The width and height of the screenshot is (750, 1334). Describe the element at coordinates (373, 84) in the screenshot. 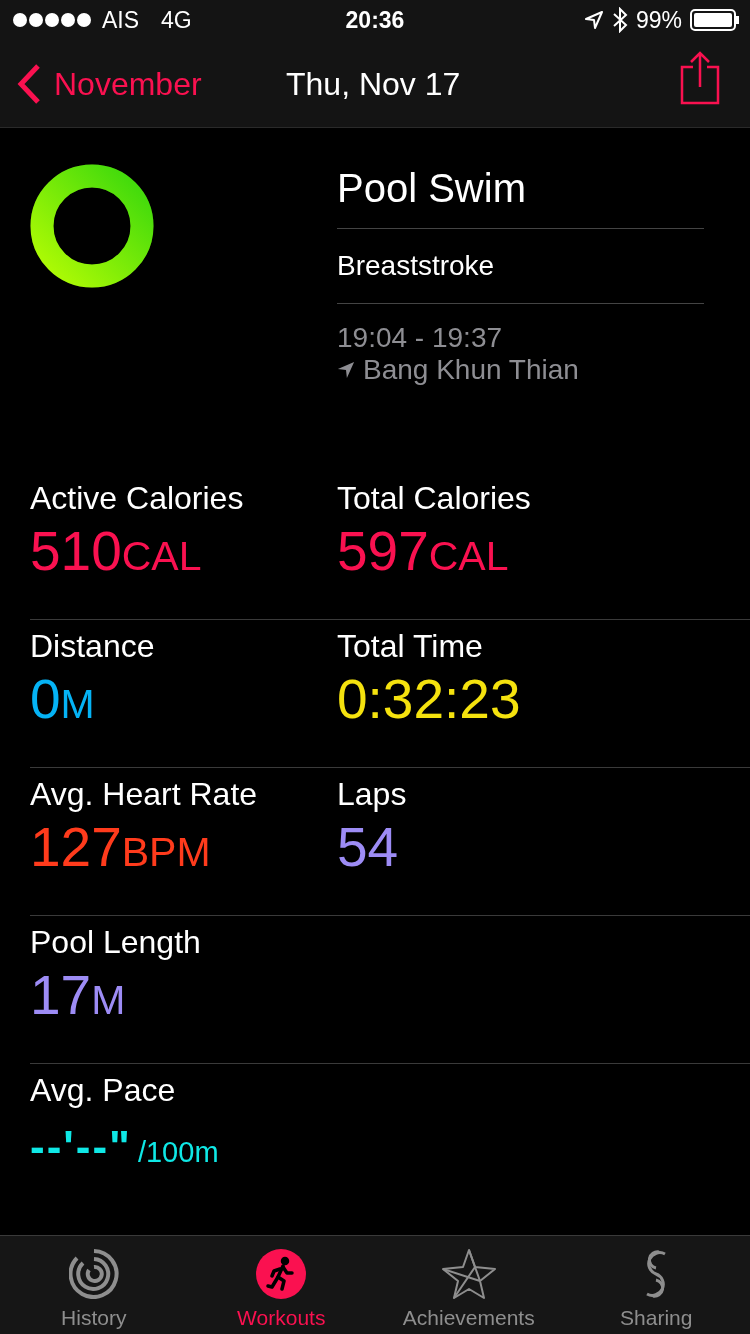

I see `nav-title: Thu, Nov 17` at that location.